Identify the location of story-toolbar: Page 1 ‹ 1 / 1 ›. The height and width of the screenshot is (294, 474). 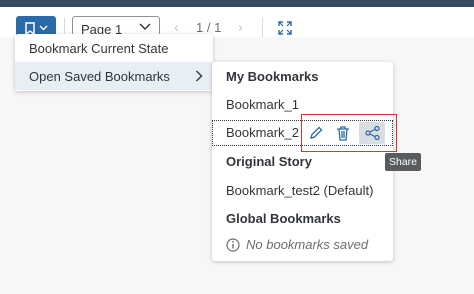
(237, 24).